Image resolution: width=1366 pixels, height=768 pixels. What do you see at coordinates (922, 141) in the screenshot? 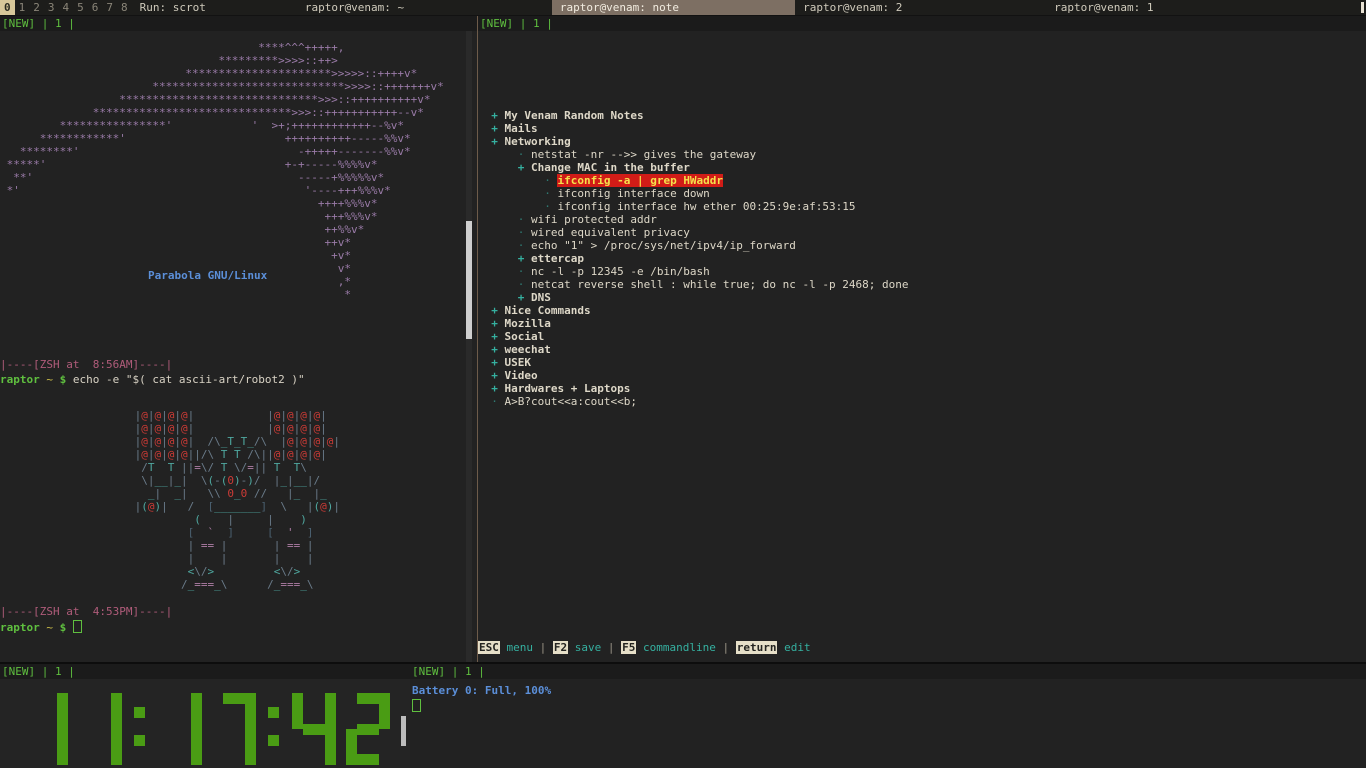
I see `note-item: + Networking` at bounding box center [922, 141].